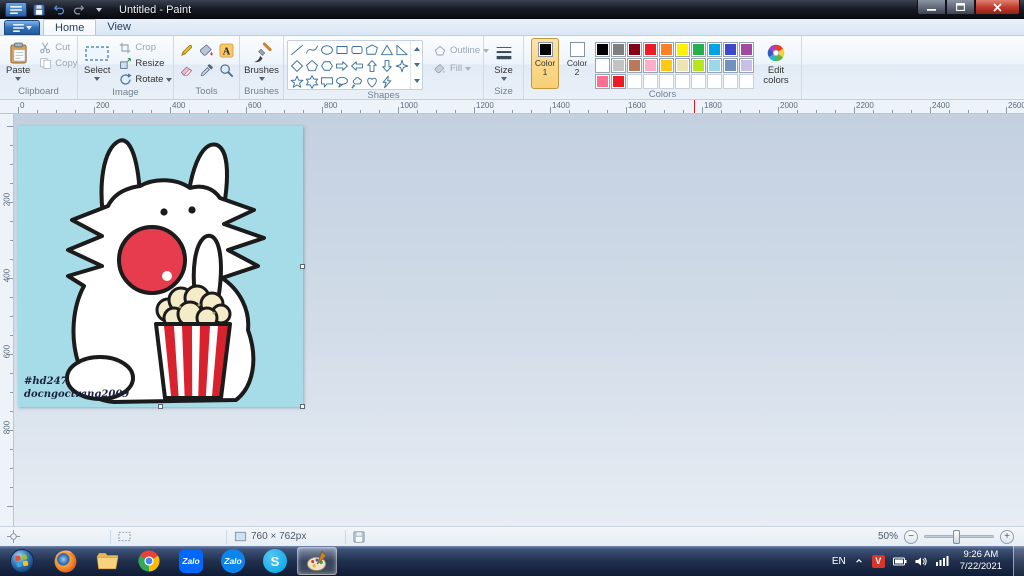 This screenshot has height=576, width=1024. Describe the element at coordinates (206, 50) in the screenshot. I see `tool-fill-button` at that location.